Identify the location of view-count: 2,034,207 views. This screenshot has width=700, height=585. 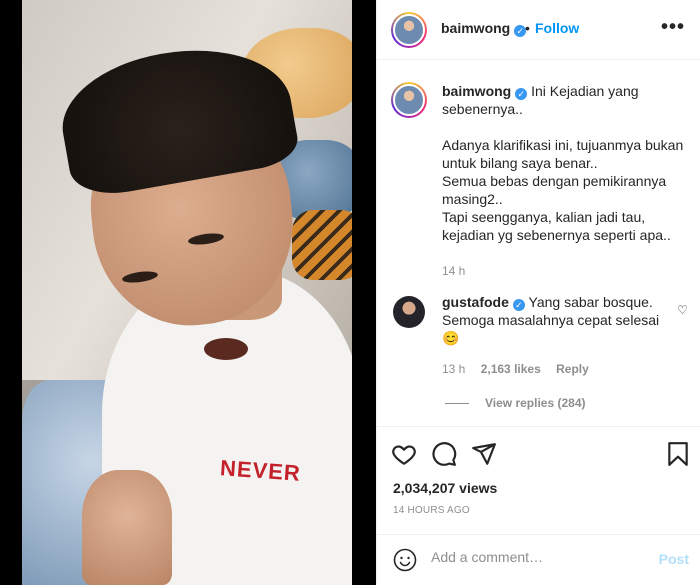
(445, 488).